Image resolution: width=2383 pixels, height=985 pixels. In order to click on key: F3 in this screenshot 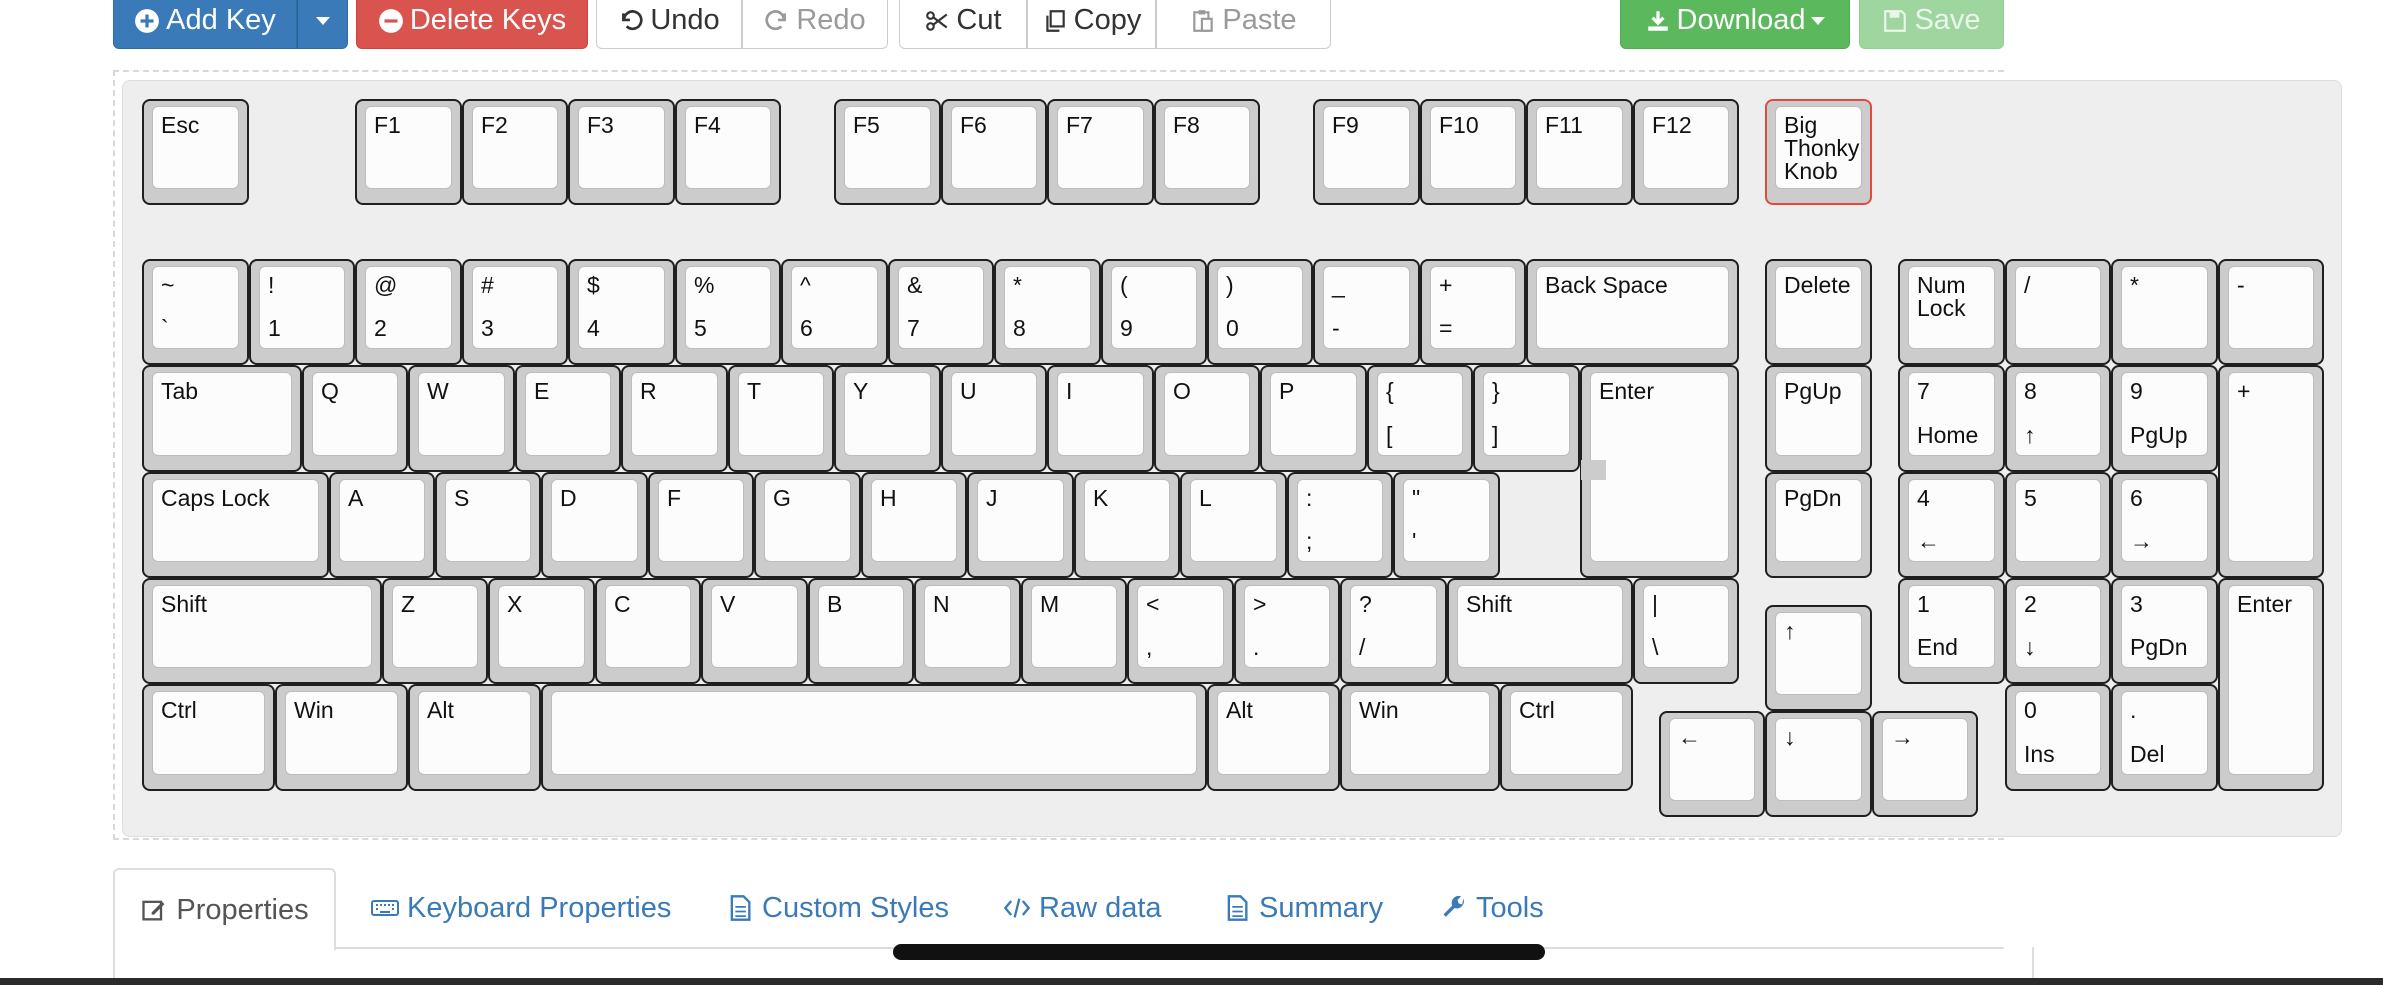, I will do `click(621, 152)`.